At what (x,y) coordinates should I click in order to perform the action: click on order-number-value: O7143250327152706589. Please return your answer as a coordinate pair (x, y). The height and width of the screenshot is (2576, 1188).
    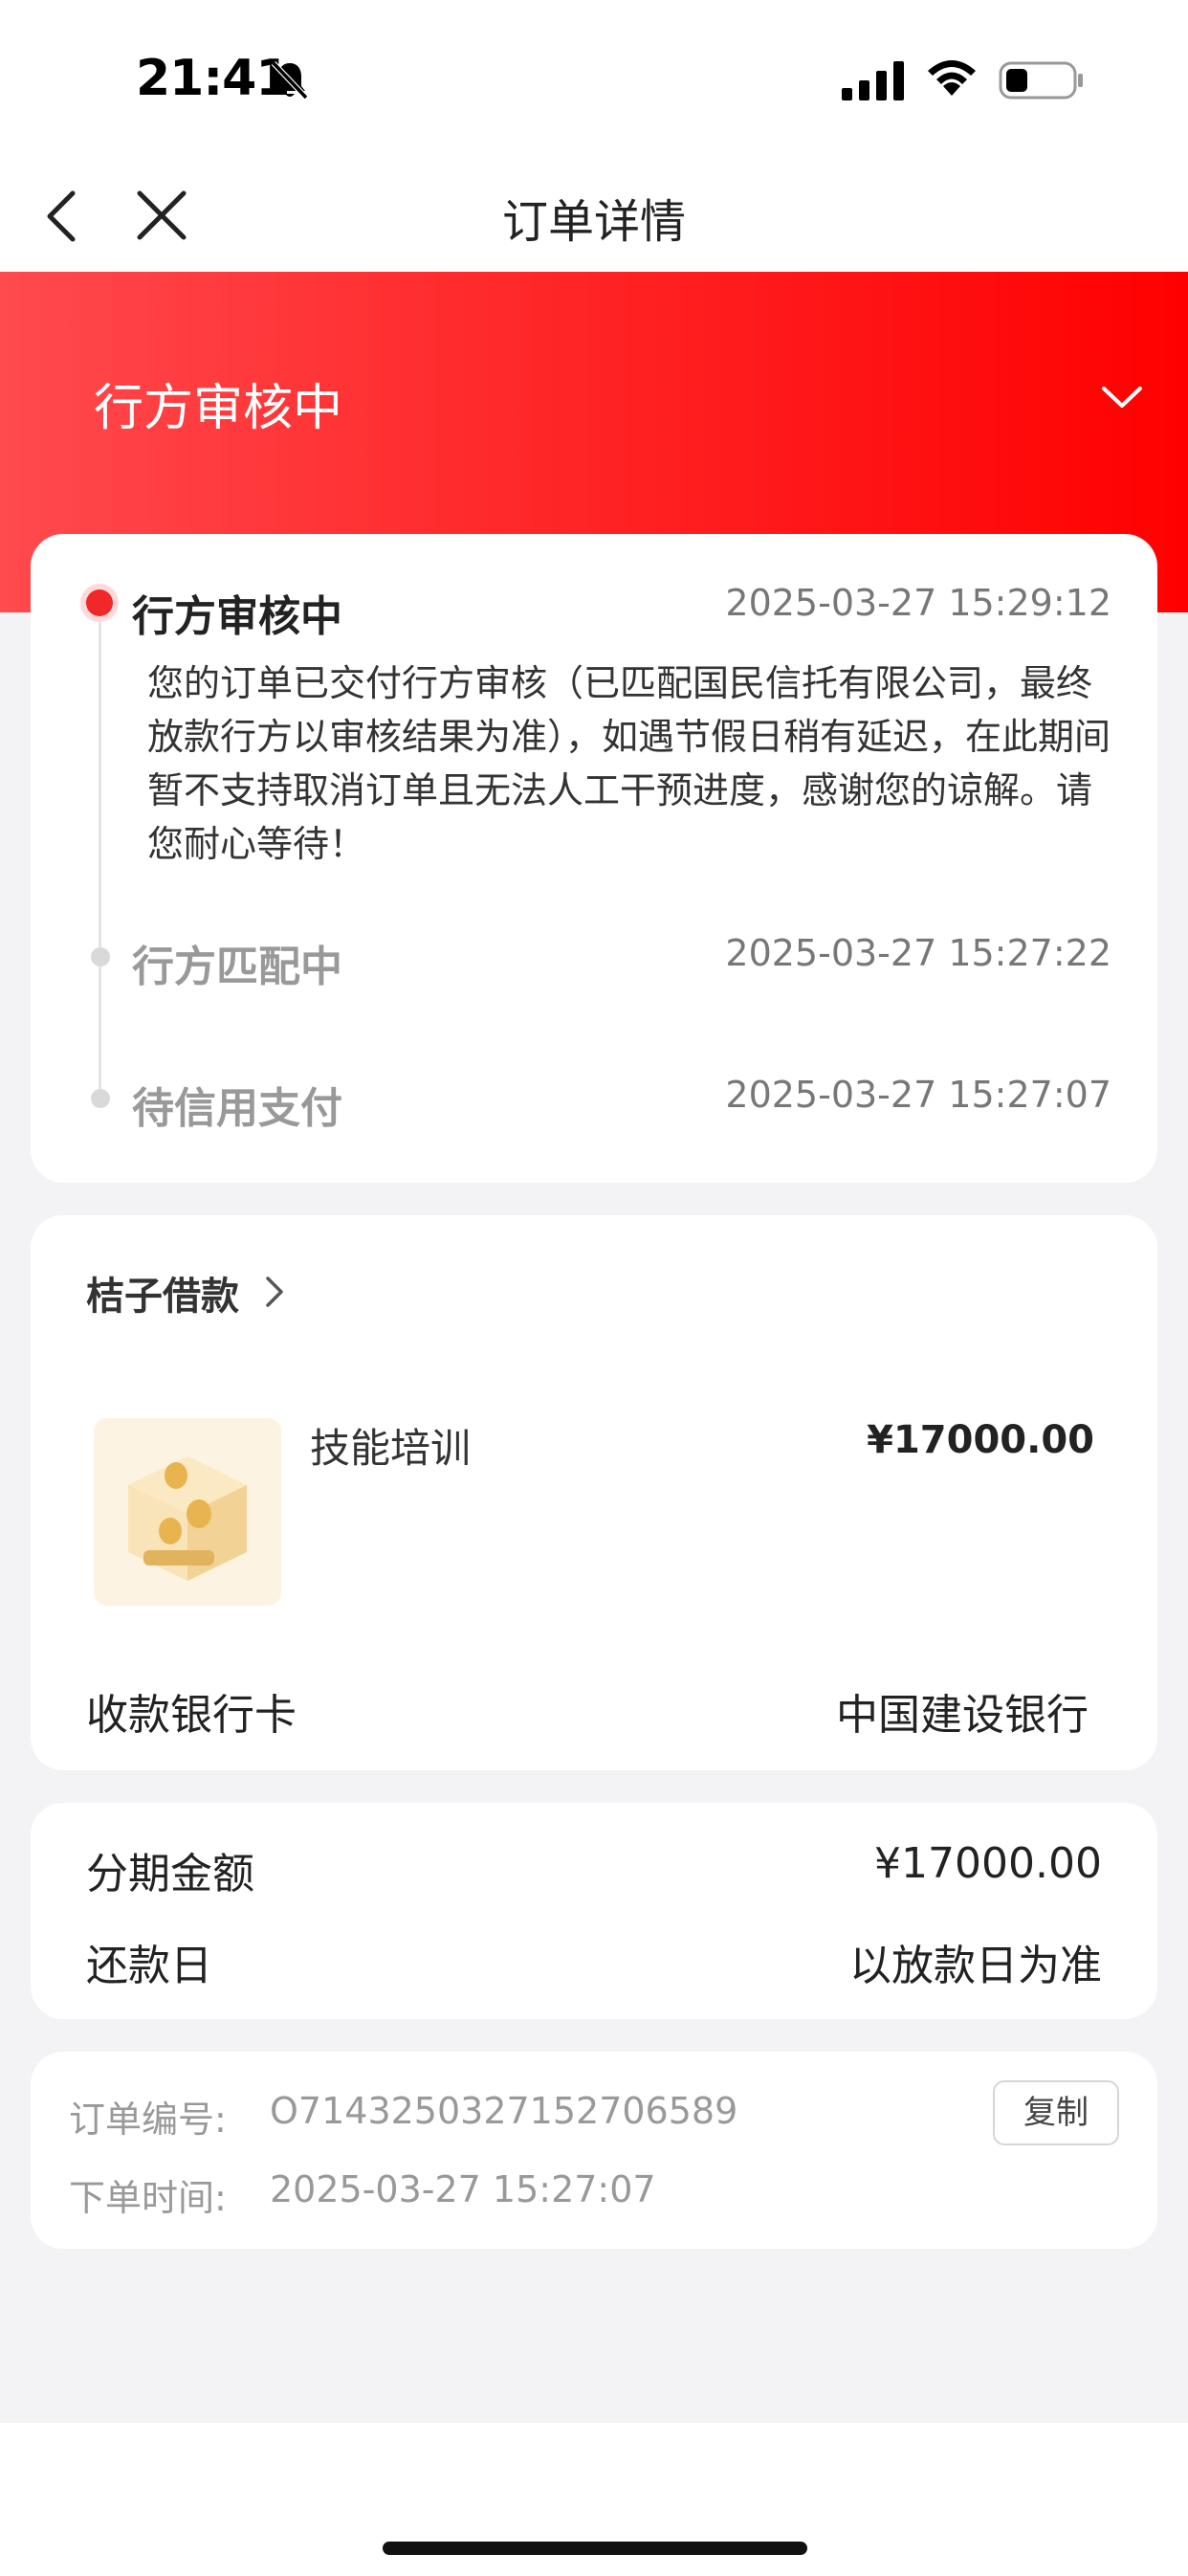
    Looking at the image, I should click on (504, 2111).